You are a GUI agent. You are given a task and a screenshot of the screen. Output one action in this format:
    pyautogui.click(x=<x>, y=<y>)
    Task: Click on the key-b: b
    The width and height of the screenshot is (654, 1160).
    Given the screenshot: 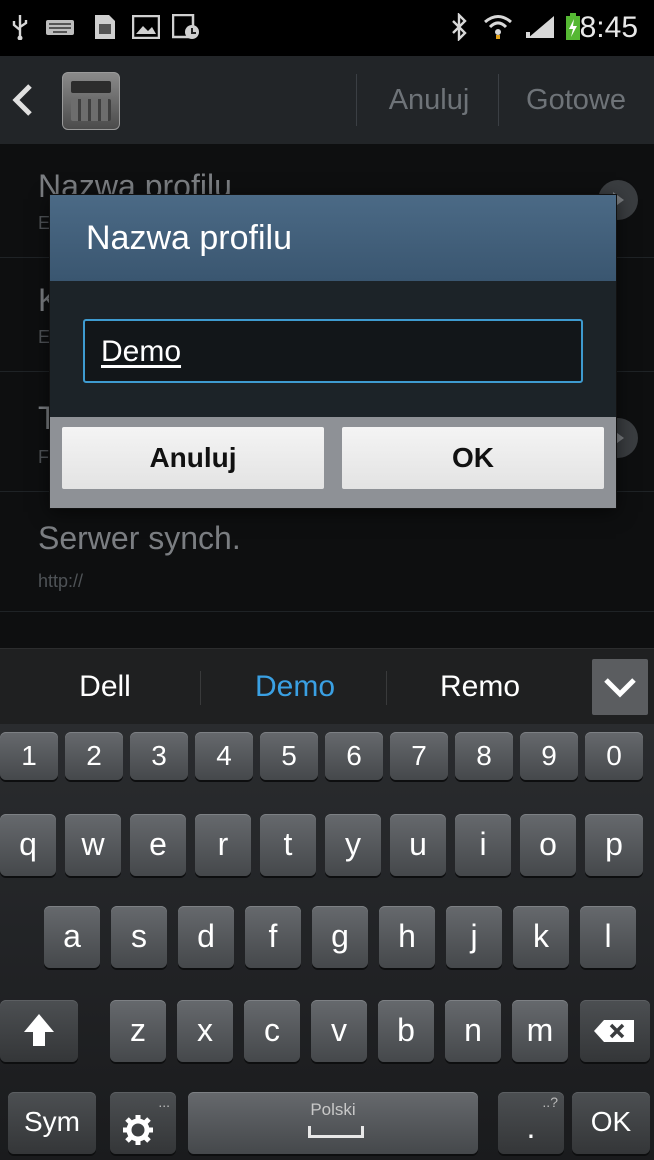 What is the action you would take?
    pyautogui.click(x=406, y=1031)
    